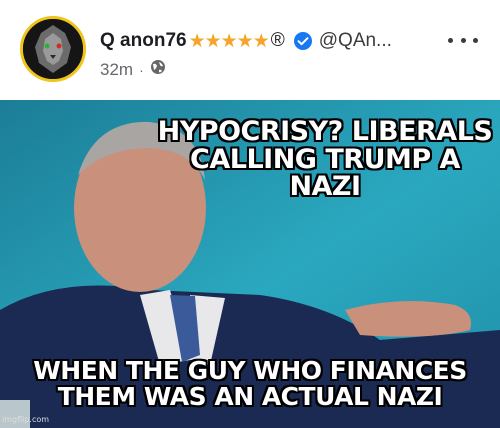 The height and width of the screenshot is (428, 500). I want to click on author-avatar, so click(53, 49).